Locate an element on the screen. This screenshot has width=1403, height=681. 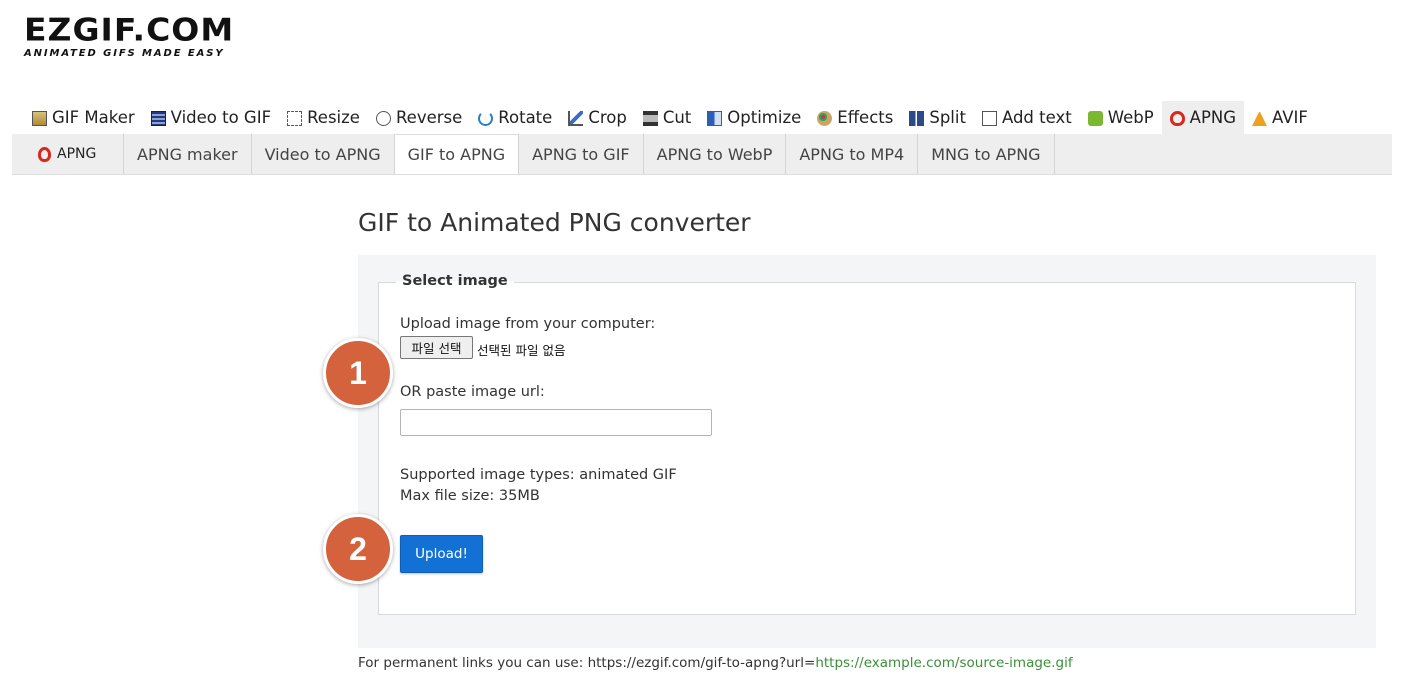
fieldset-legend: Select image is located at coordinates (455, 281).